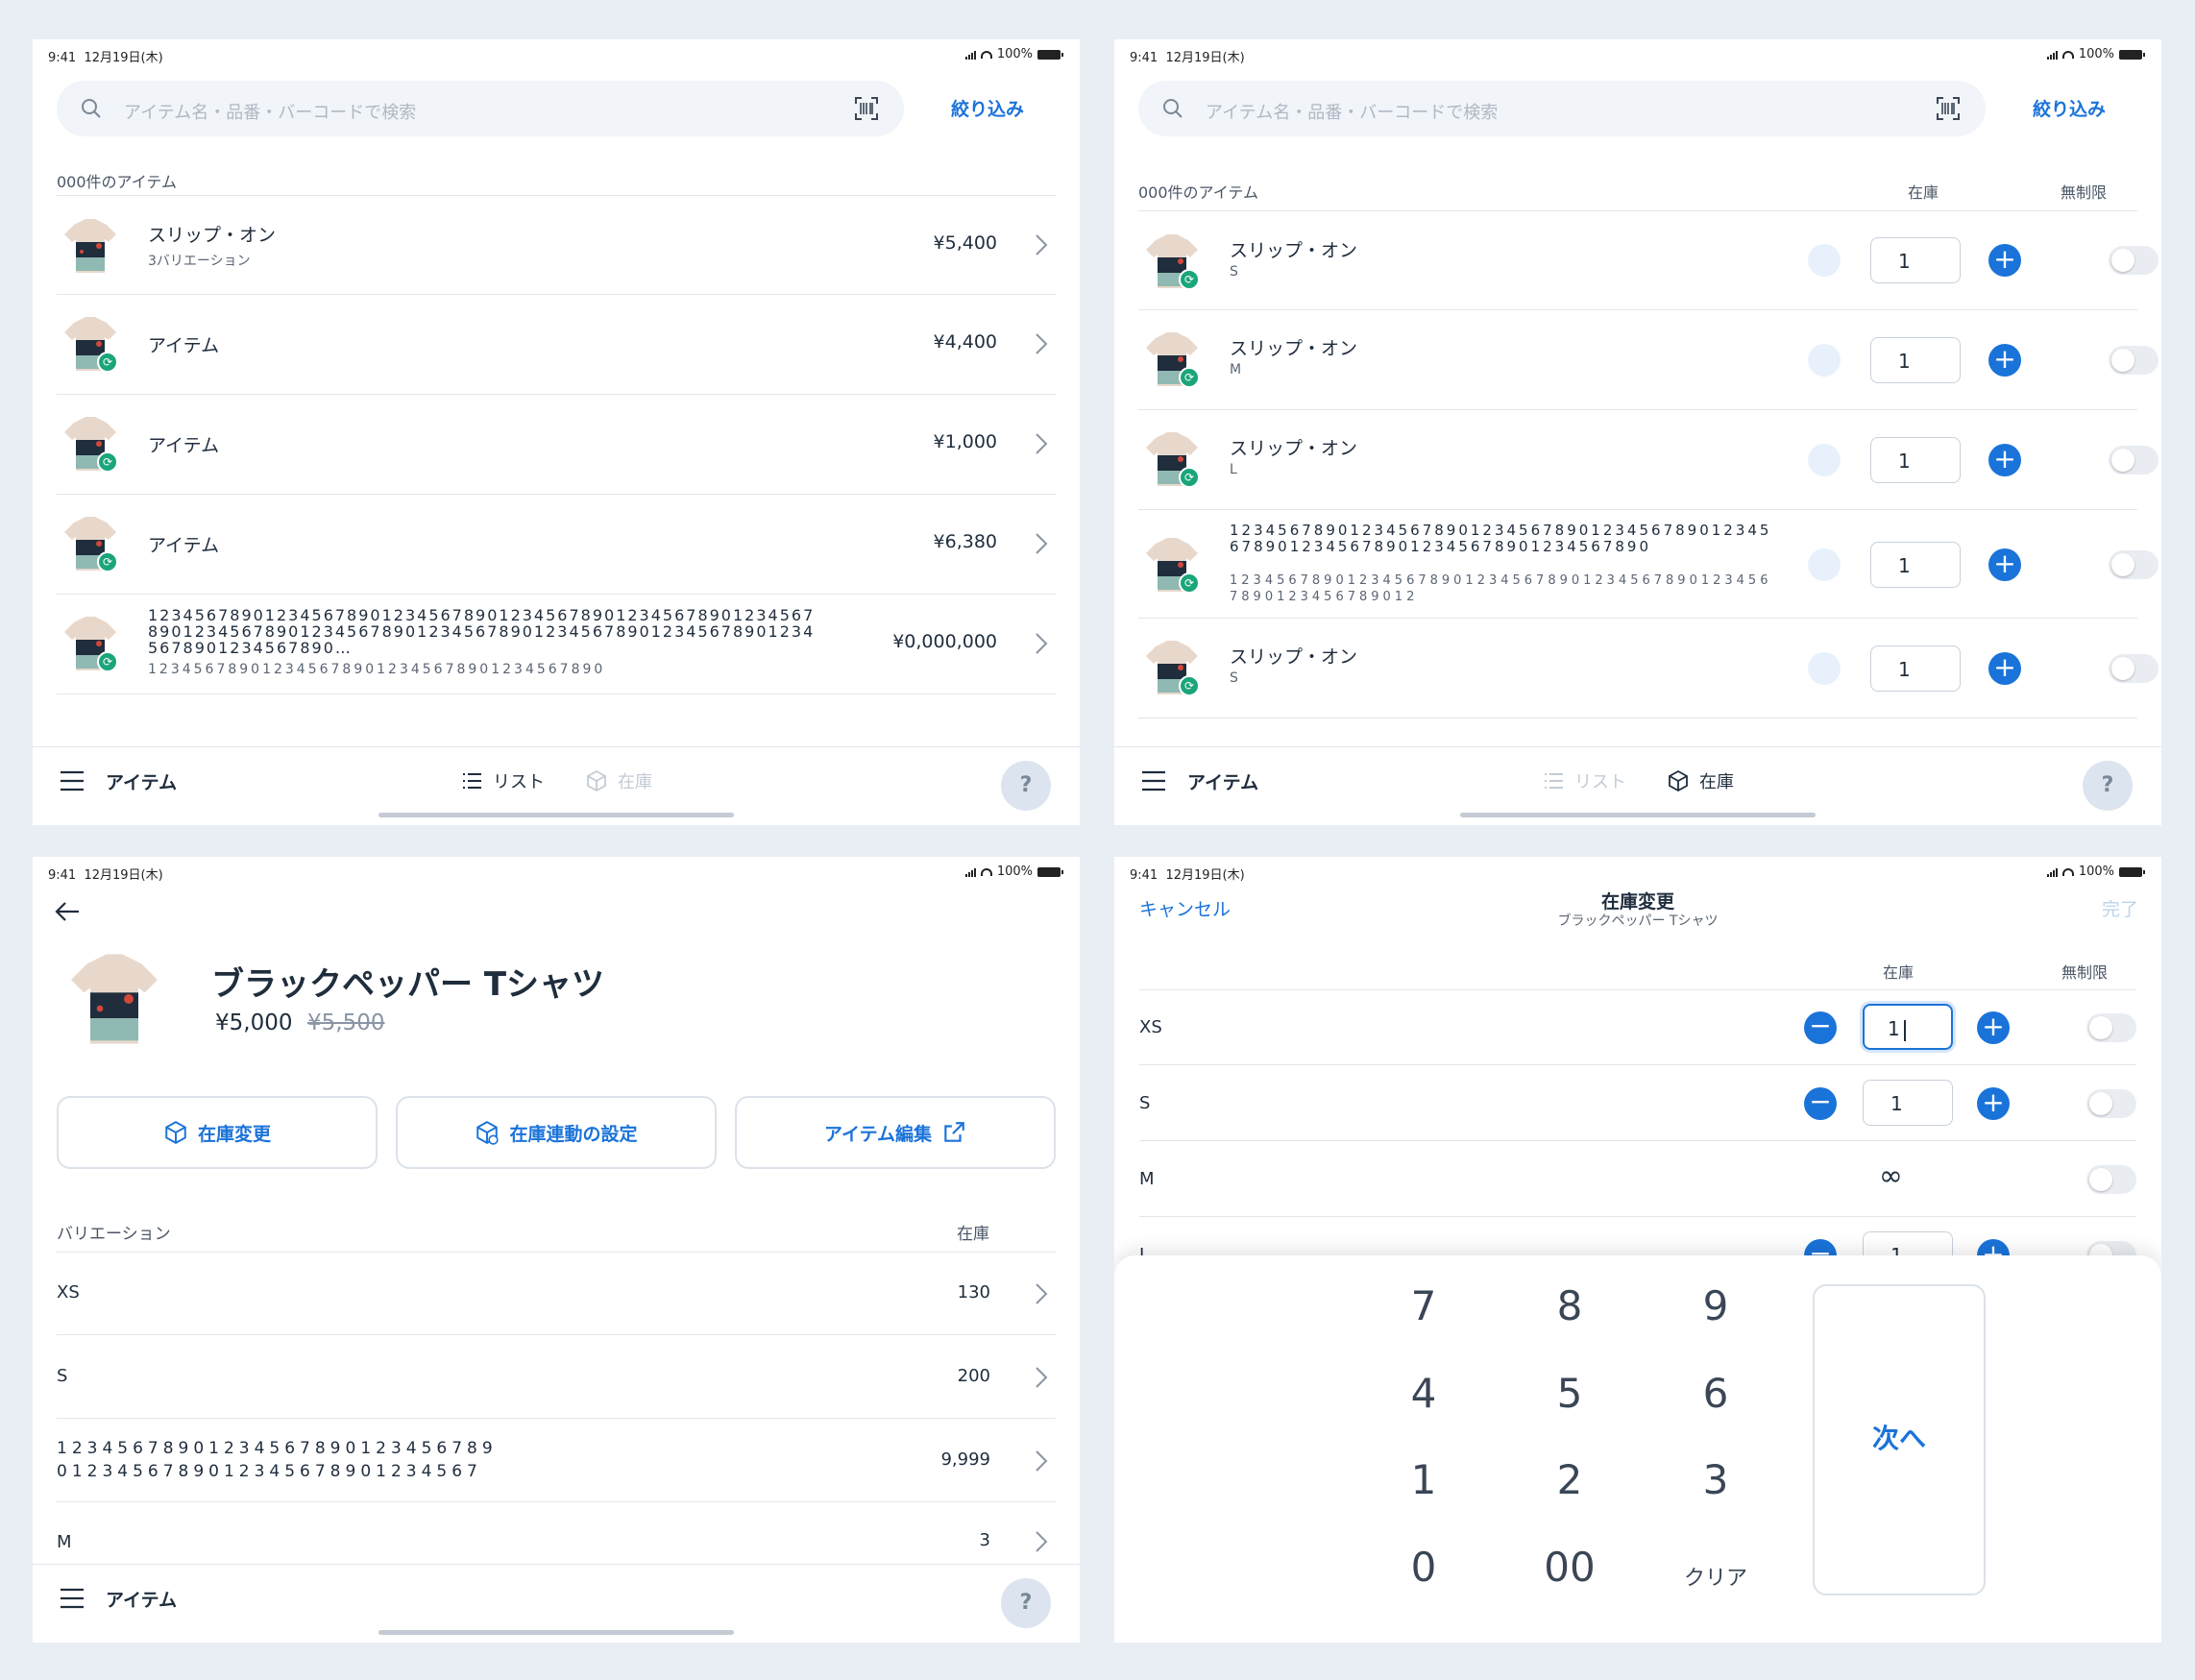  What do you see at coordinates (199, 261) in the screenshot?
I see `item-variation-count: 3バリエーション` at bounding box center [199, 261].